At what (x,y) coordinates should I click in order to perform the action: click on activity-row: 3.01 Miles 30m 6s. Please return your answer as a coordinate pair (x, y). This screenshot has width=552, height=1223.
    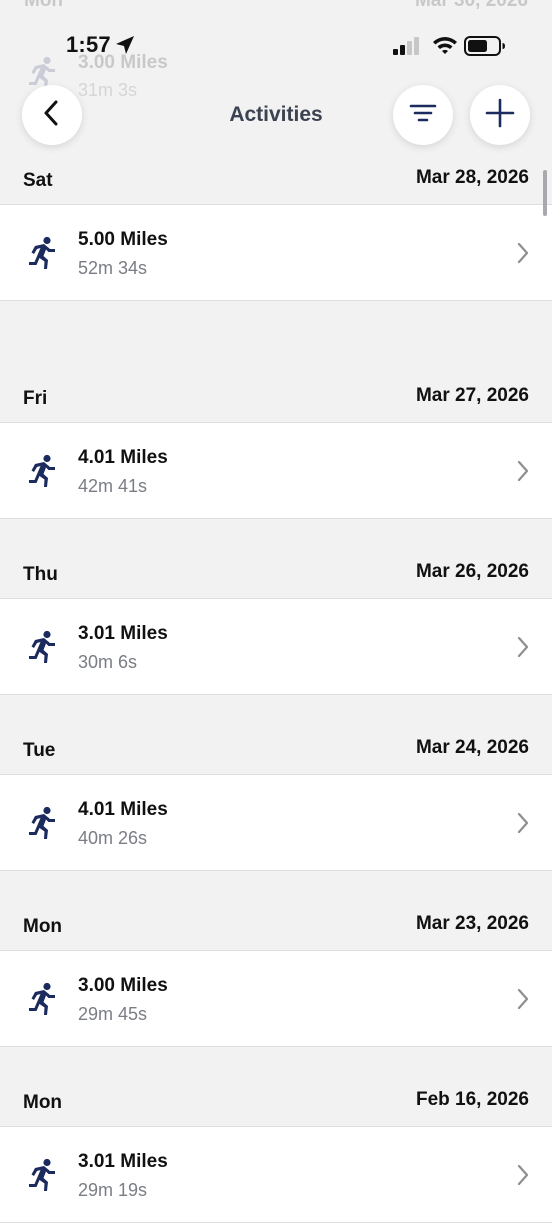
    Looking at the image, I should click on (276, 646).